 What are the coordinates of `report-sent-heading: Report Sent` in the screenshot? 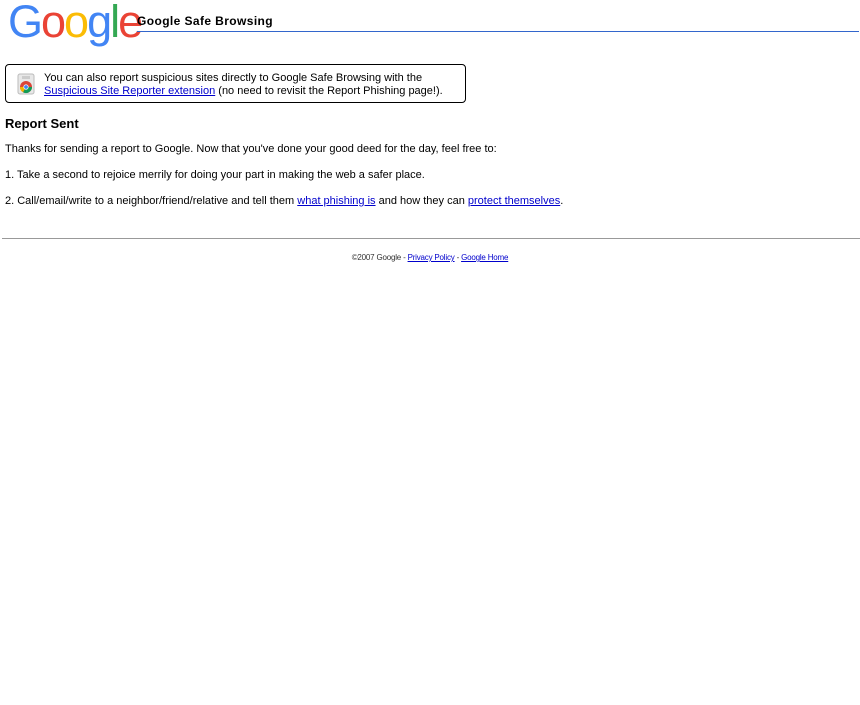 It's located at (42, 123).